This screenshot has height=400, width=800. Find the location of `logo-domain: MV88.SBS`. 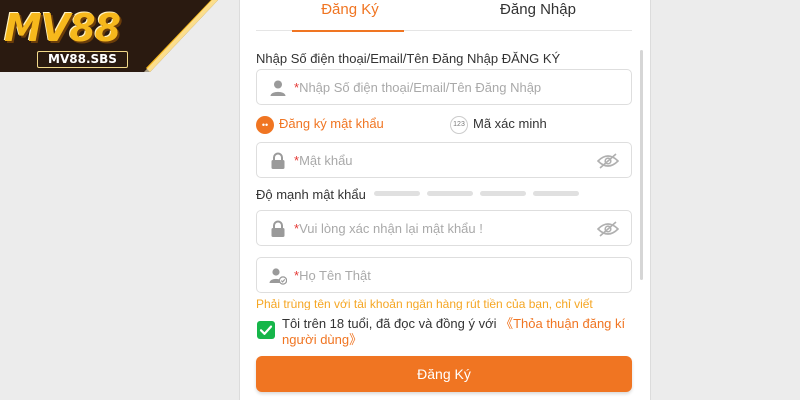

logo-domain: MV88.SBS is located at coordinates (82, 59).